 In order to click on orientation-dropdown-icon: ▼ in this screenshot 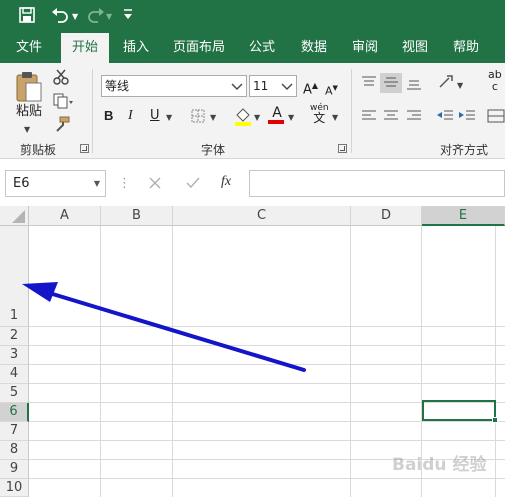, I will do `click(460, 85)`.